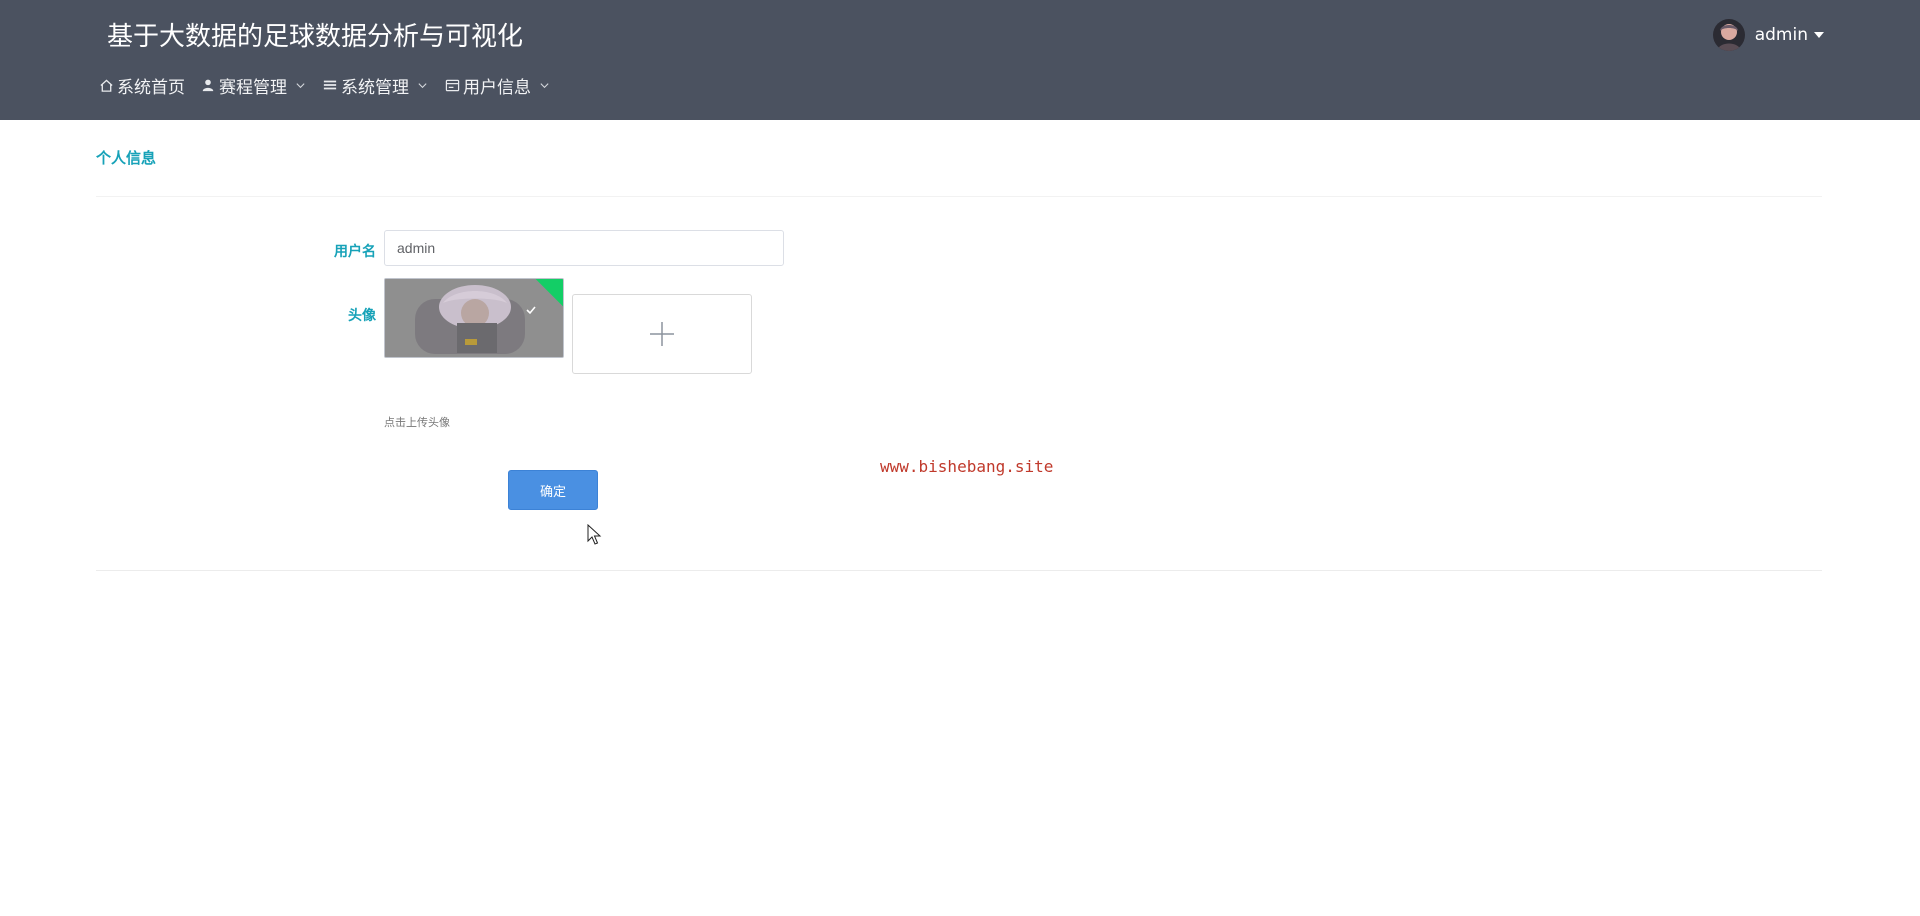 The height and width of the screenshot is (916, 1920). I want to click on caret-down-icon, so click(1819, 35).